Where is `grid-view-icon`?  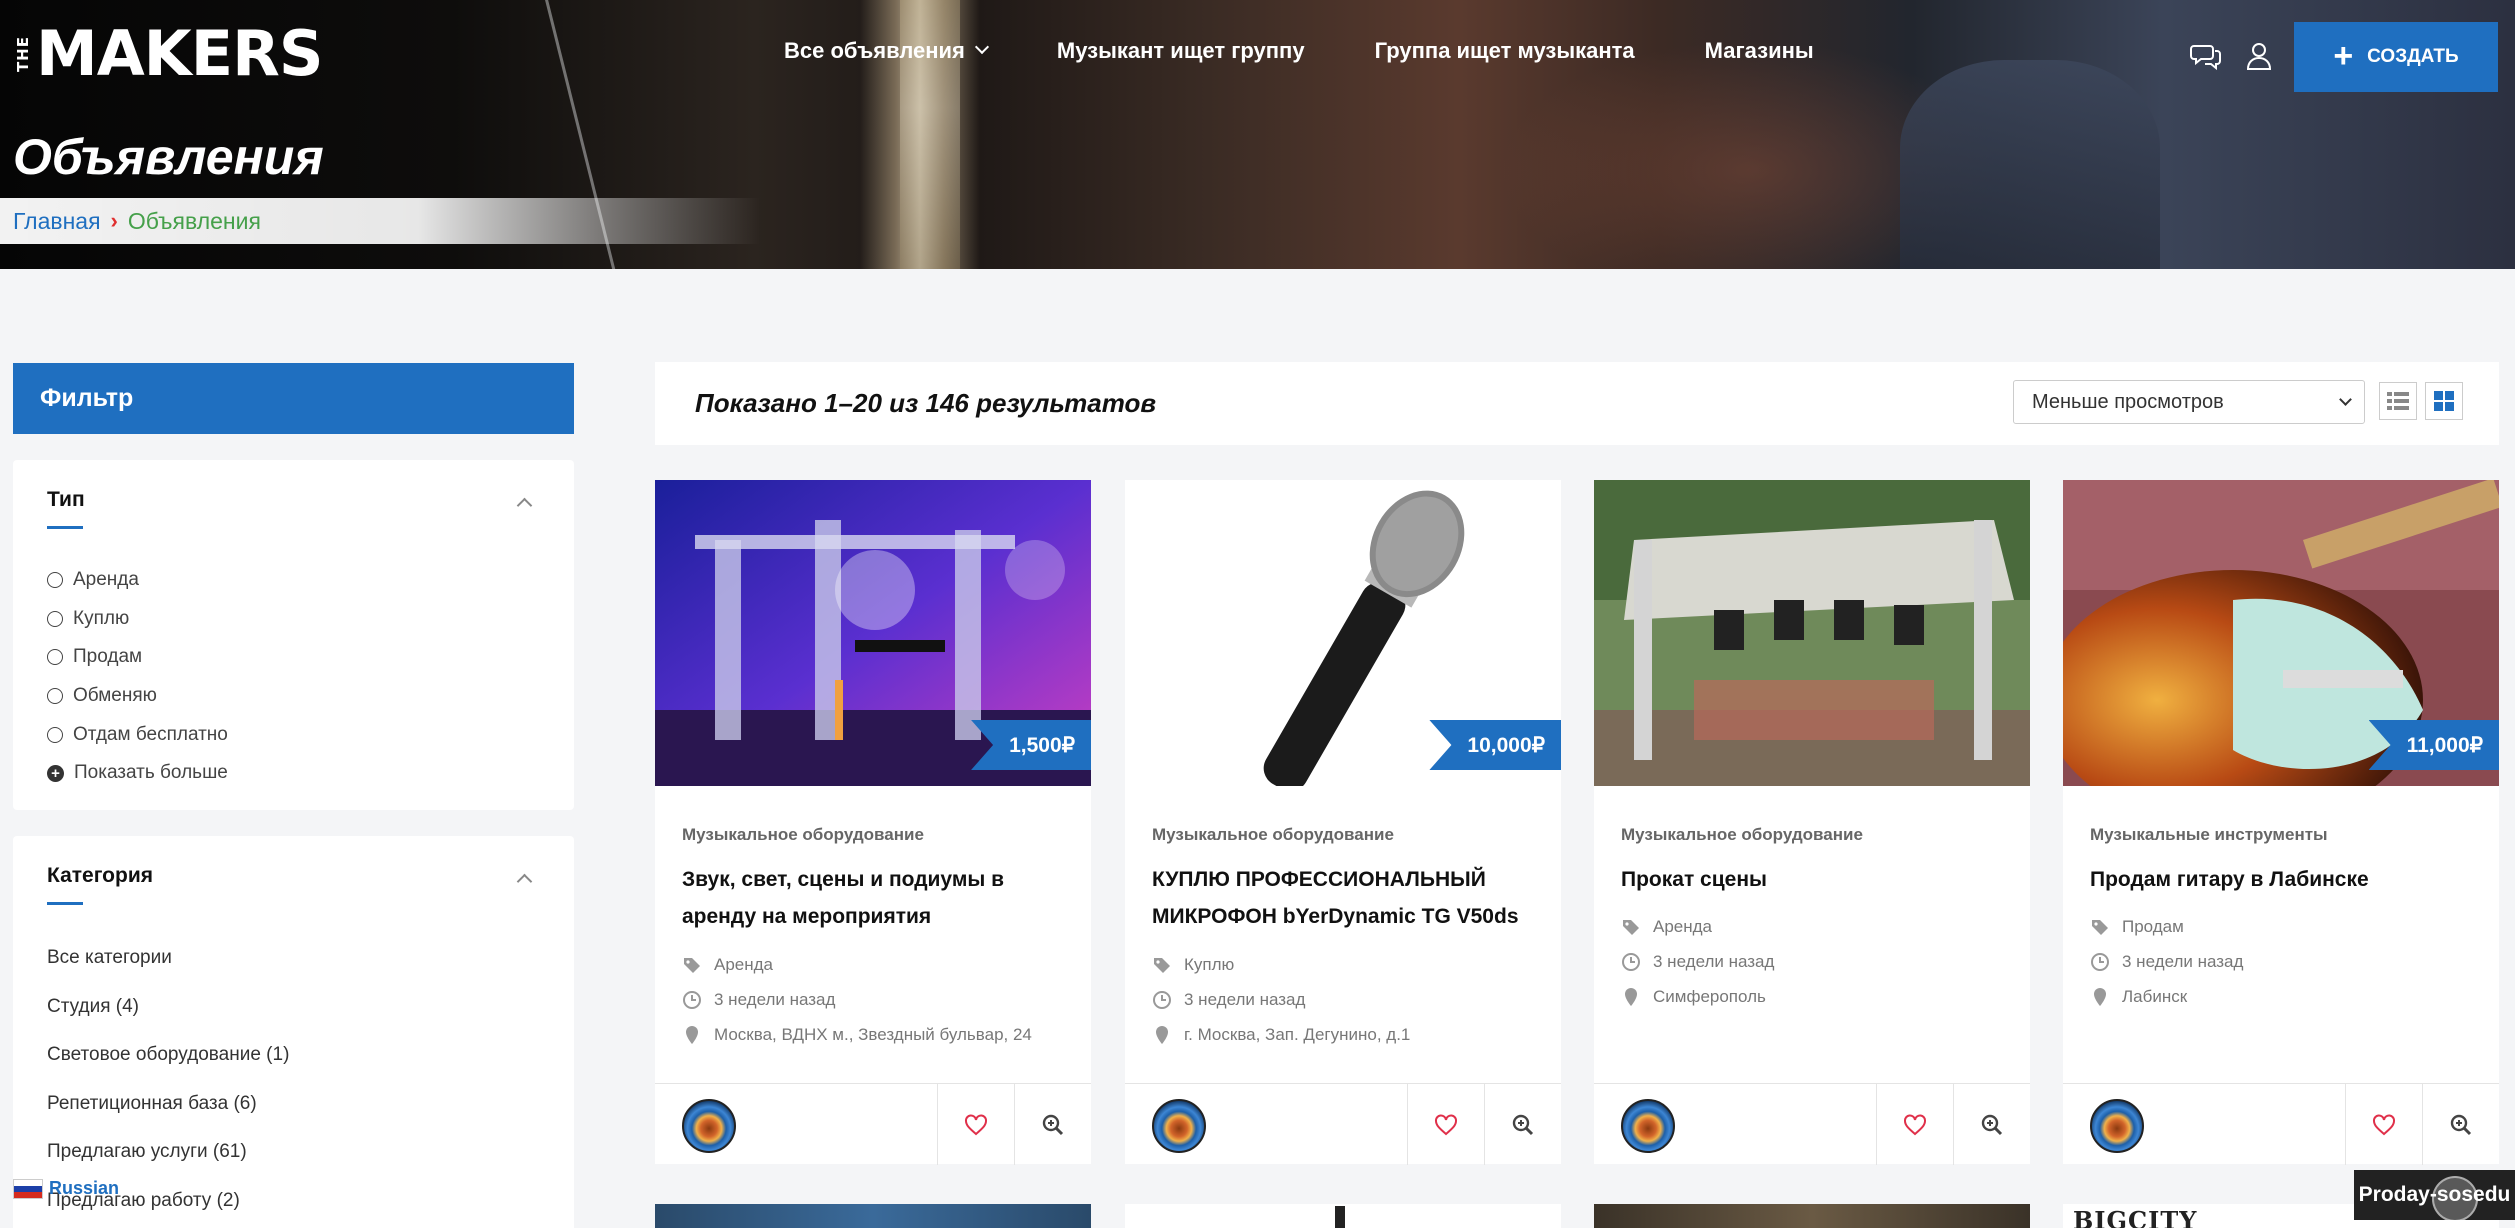
grid-view-icon is located at coordinates (2444, 401).